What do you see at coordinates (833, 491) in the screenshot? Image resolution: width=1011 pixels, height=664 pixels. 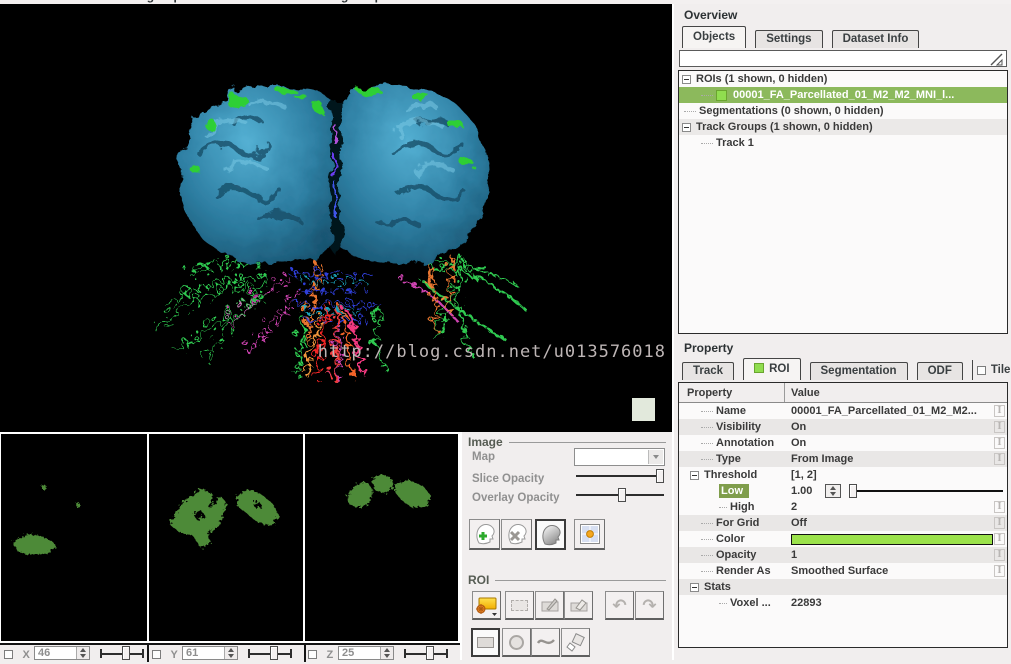 I see `low-spinner` at bounding box center [833, 491].